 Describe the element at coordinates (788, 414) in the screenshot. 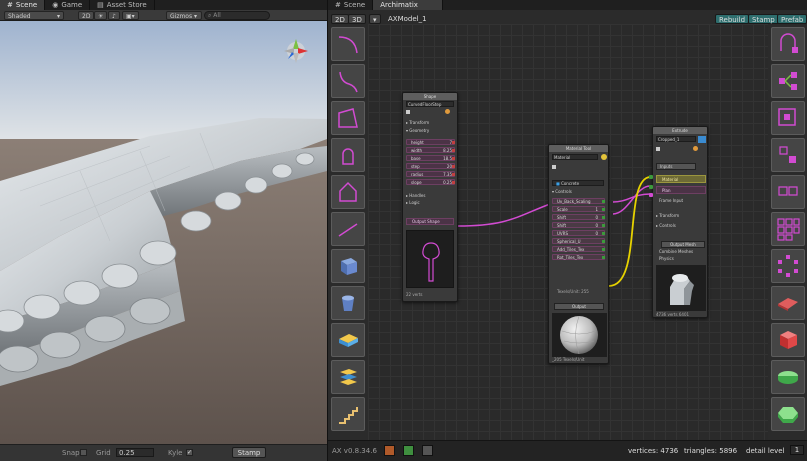

I see `polygon-mesh-tool` at that location.